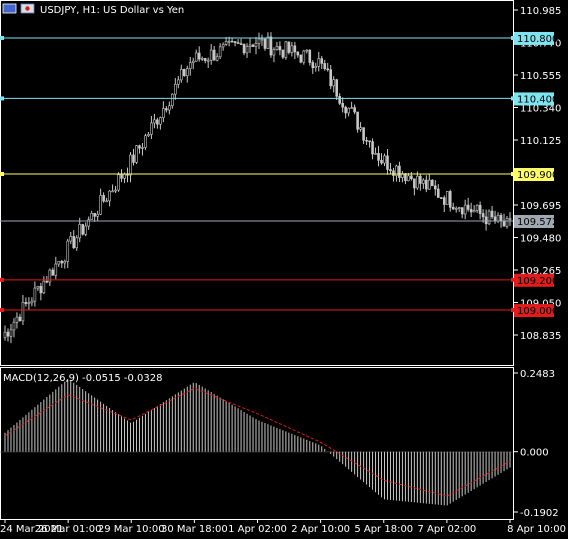  What do you see at coordinates (537, 39) in the screenshot?
I see `level-price-label: 110.800` at bounding box center [537, 39].